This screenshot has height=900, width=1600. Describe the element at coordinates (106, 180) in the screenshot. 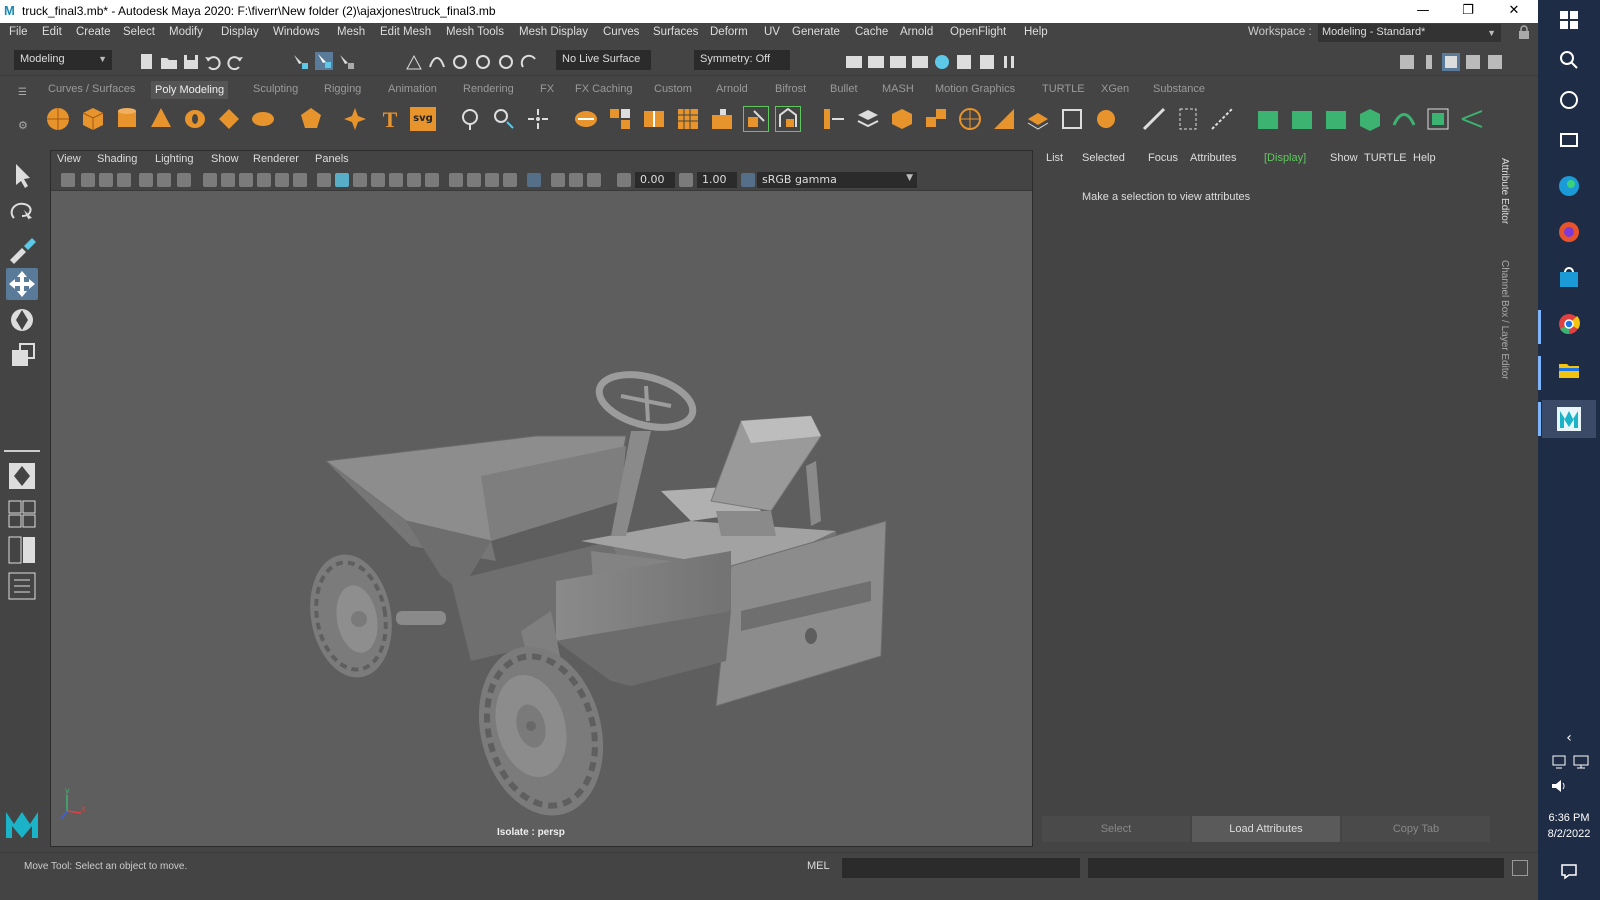

I see `bookmarks-icon` at that location.